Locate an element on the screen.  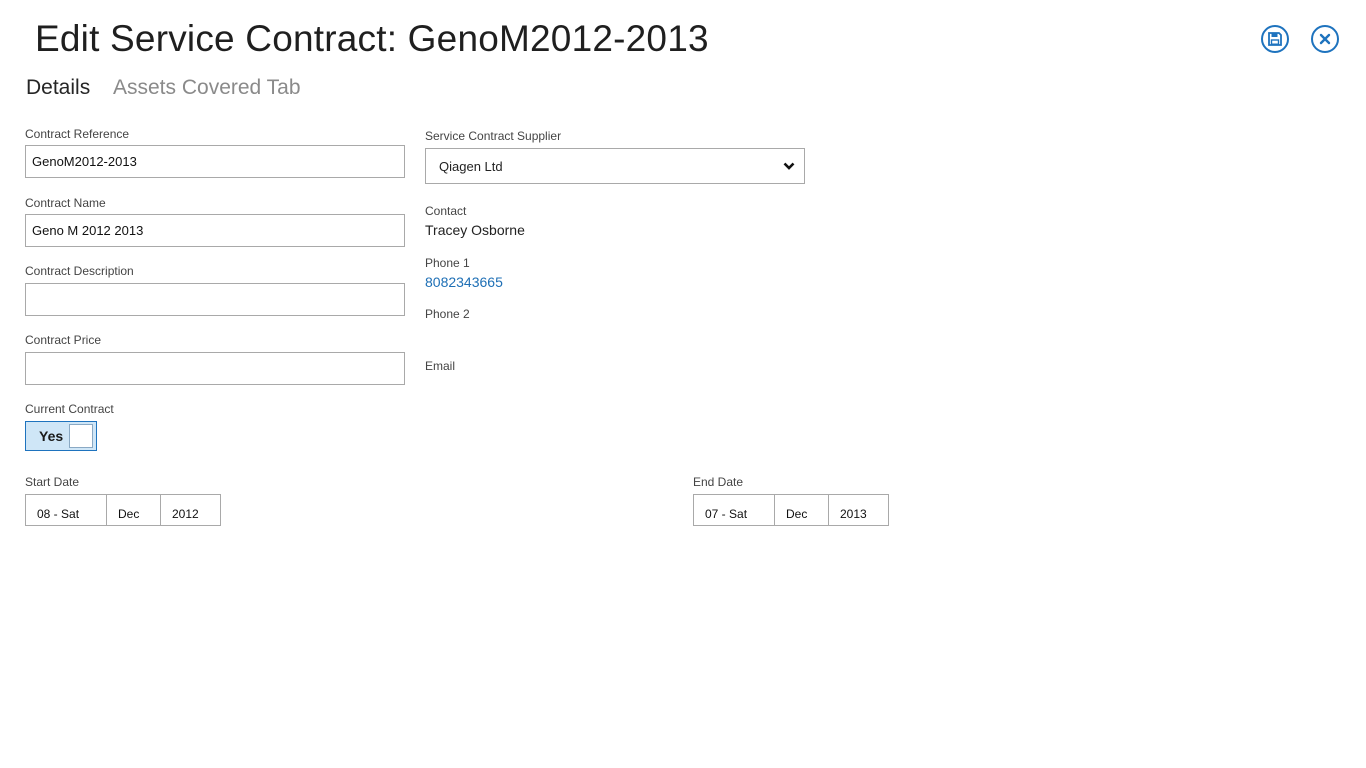
contact-value: Tracey Osborne is located at coordinates (475, 230).